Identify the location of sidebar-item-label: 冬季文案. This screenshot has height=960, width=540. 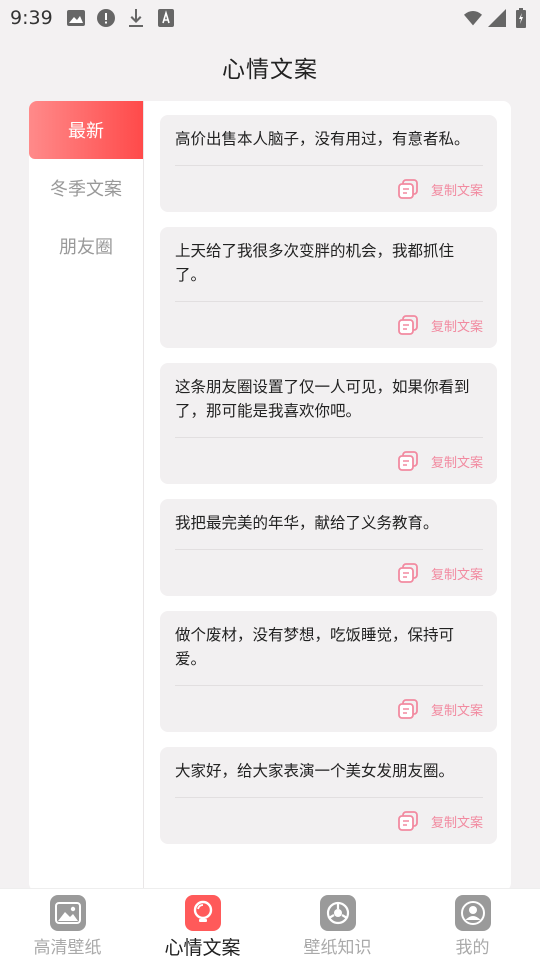
(86, 189).